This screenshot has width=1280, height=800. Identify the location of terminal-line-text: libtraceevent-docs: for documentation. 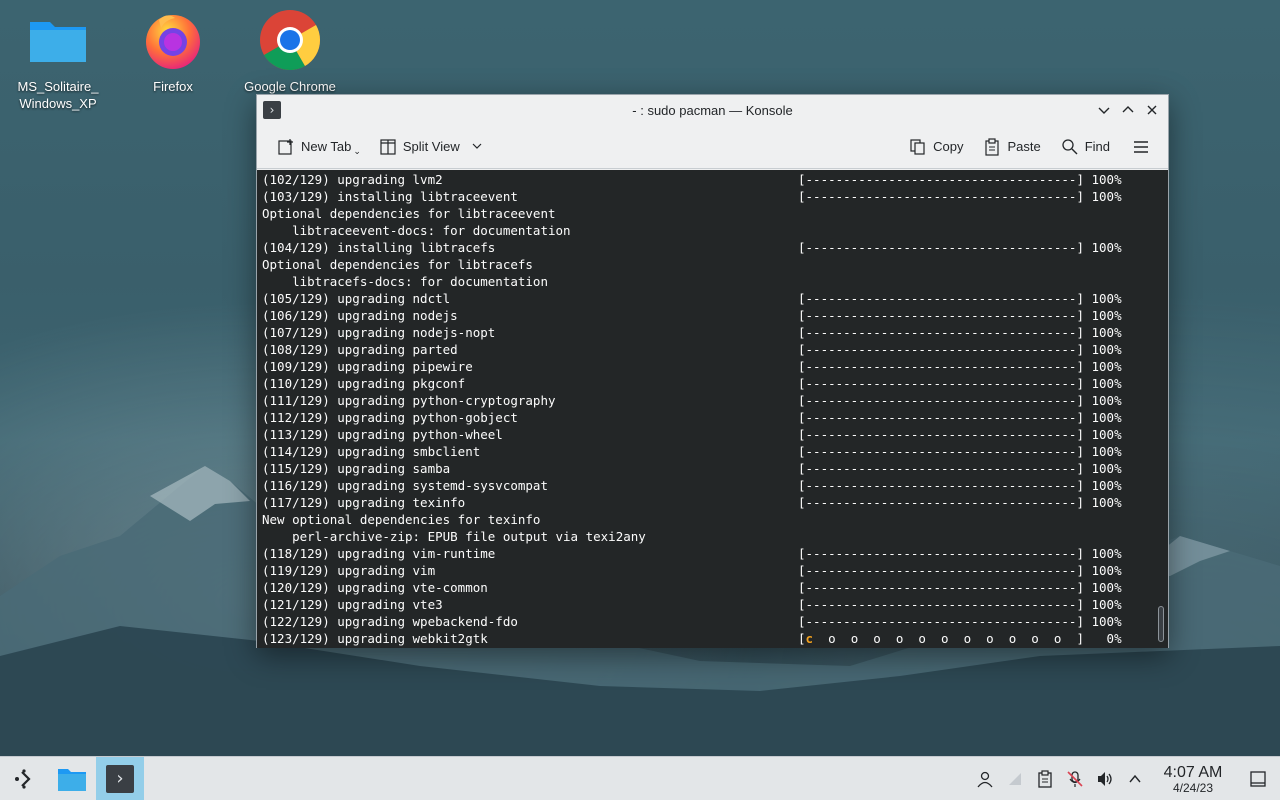
(416, 230).